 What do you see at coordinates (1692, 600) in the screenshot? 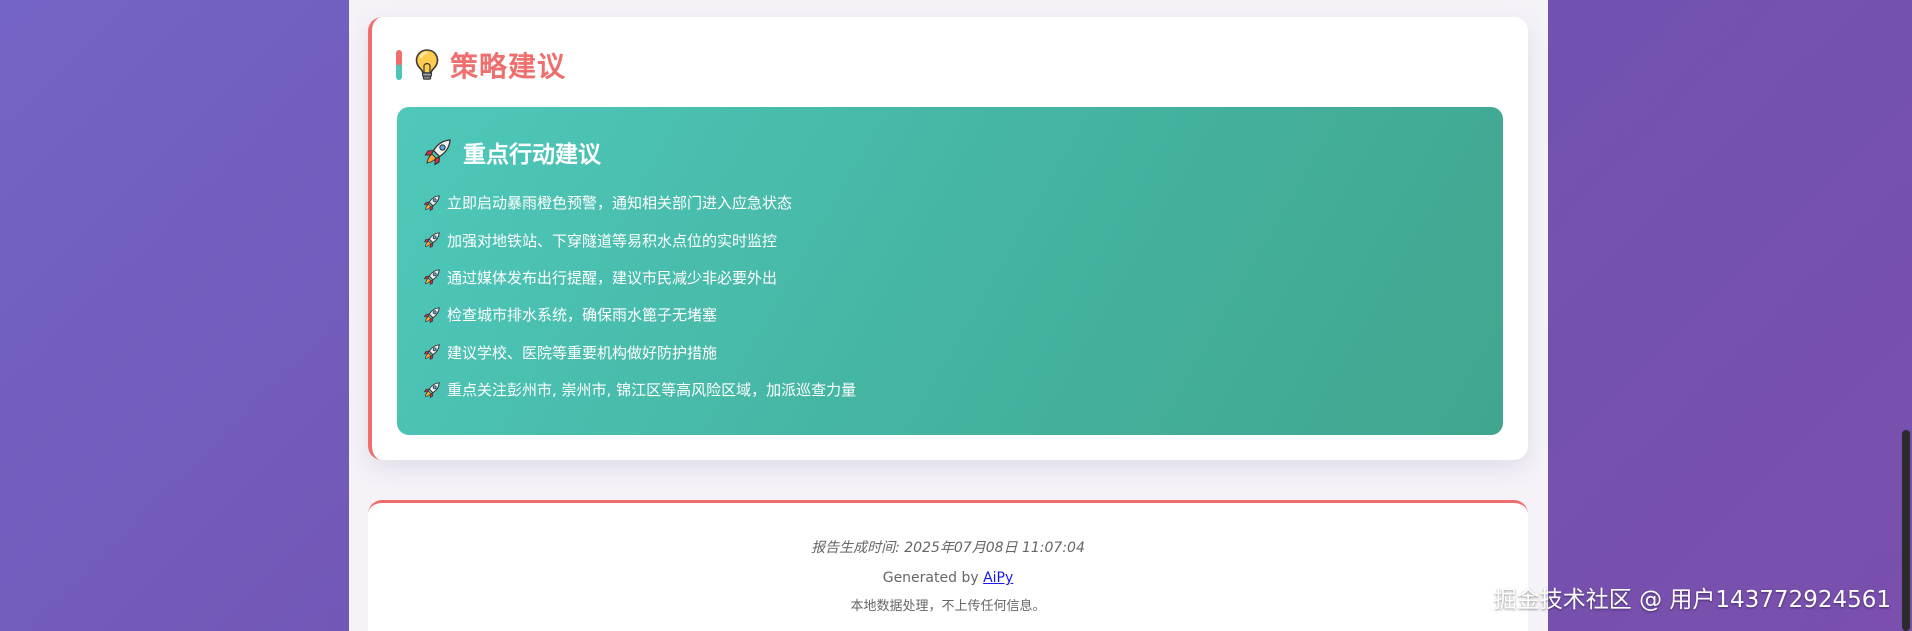
I see `watermark: 掘金技术社区 @ 用户143772924561` at bounding box center [1692, 600].